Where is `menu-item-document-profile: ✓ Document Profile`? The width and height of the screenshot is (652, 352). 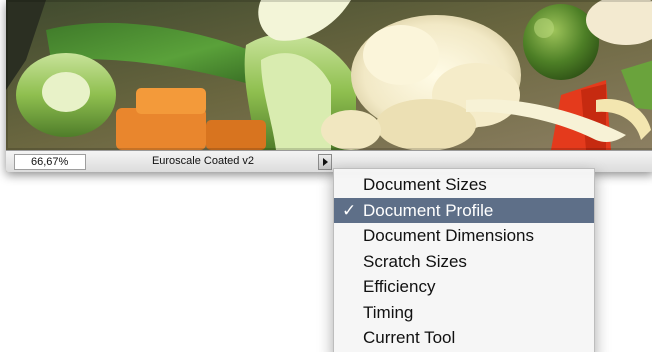 menu-item-document-profile: ✓ Document Profile is located at coordinates (464, 210).